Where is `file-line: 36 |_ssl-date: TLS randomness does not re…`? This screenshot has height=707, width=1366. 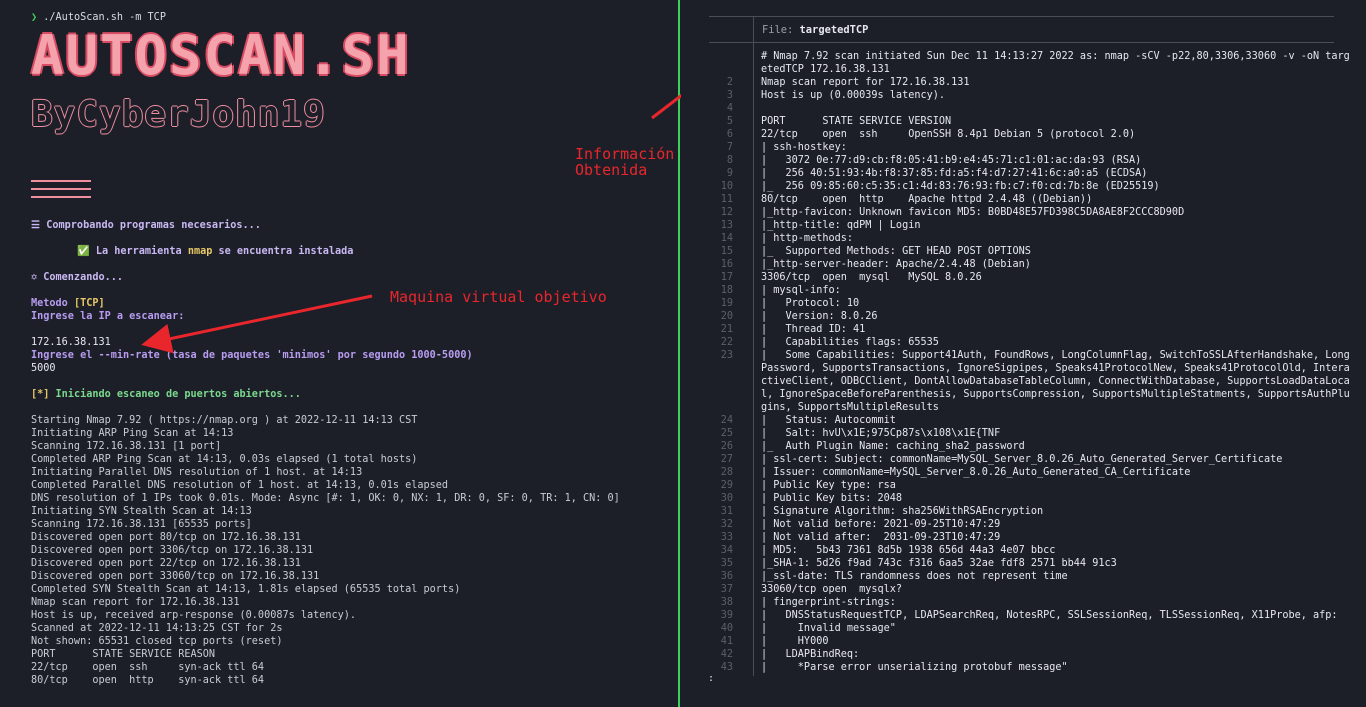 file-line: 36 |_ssl-date: TLS randomness does not re… is located at coordinates (1021, 576).